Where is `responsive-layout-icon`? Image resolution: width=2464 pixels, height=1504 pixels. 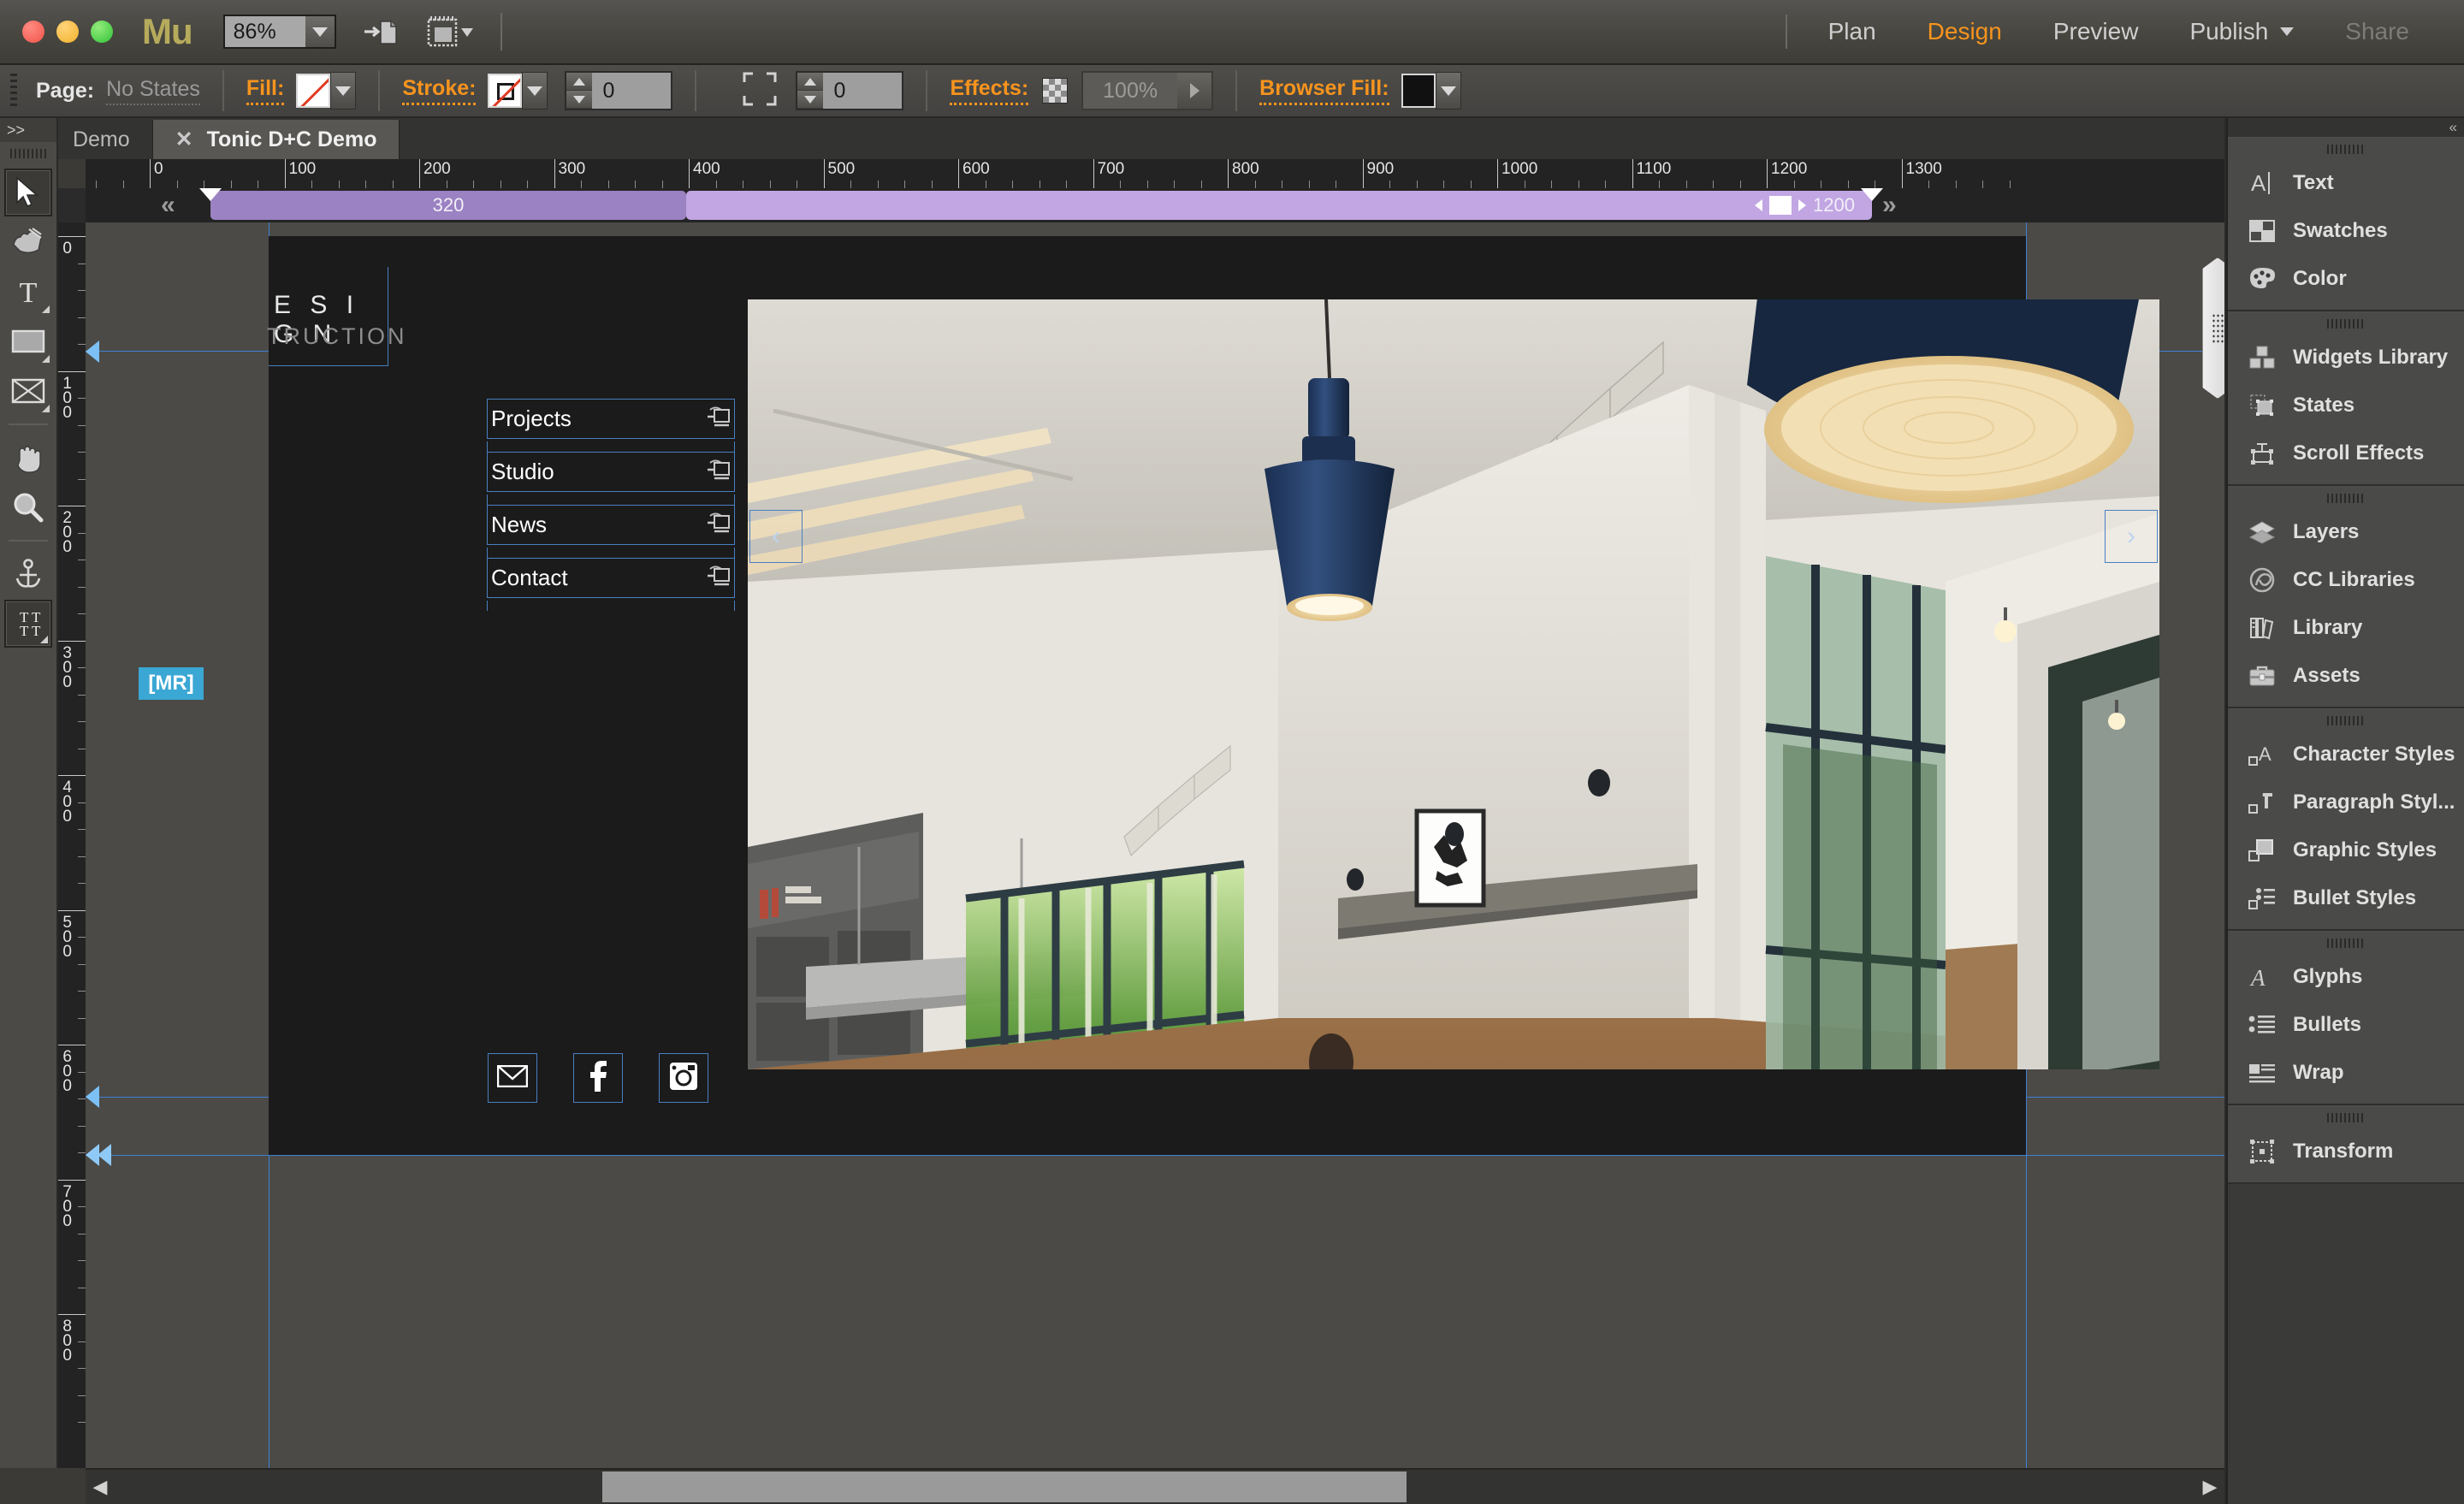
responsive-layout-icon is located at coordinates (449, 32).